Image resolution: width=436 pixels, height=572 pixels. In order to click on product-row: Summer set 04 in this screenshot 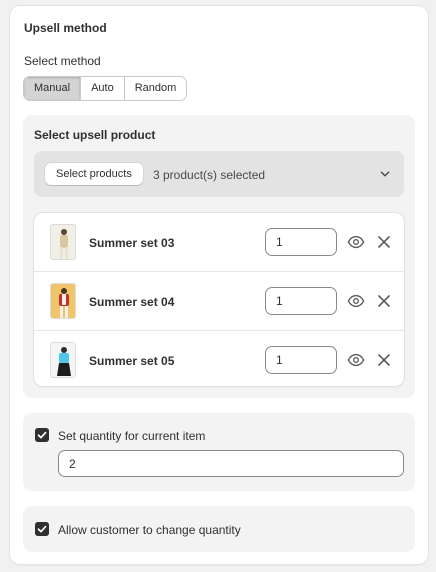, I will do `click(219, 301)`.